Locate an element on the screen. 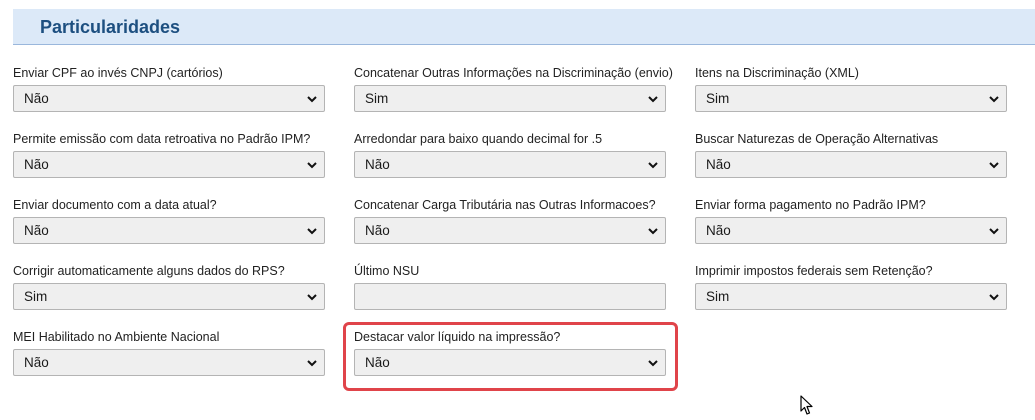 The image size is (1035, 420). itens-discriminacao-select: Sim is located at coordinates (851, 98).